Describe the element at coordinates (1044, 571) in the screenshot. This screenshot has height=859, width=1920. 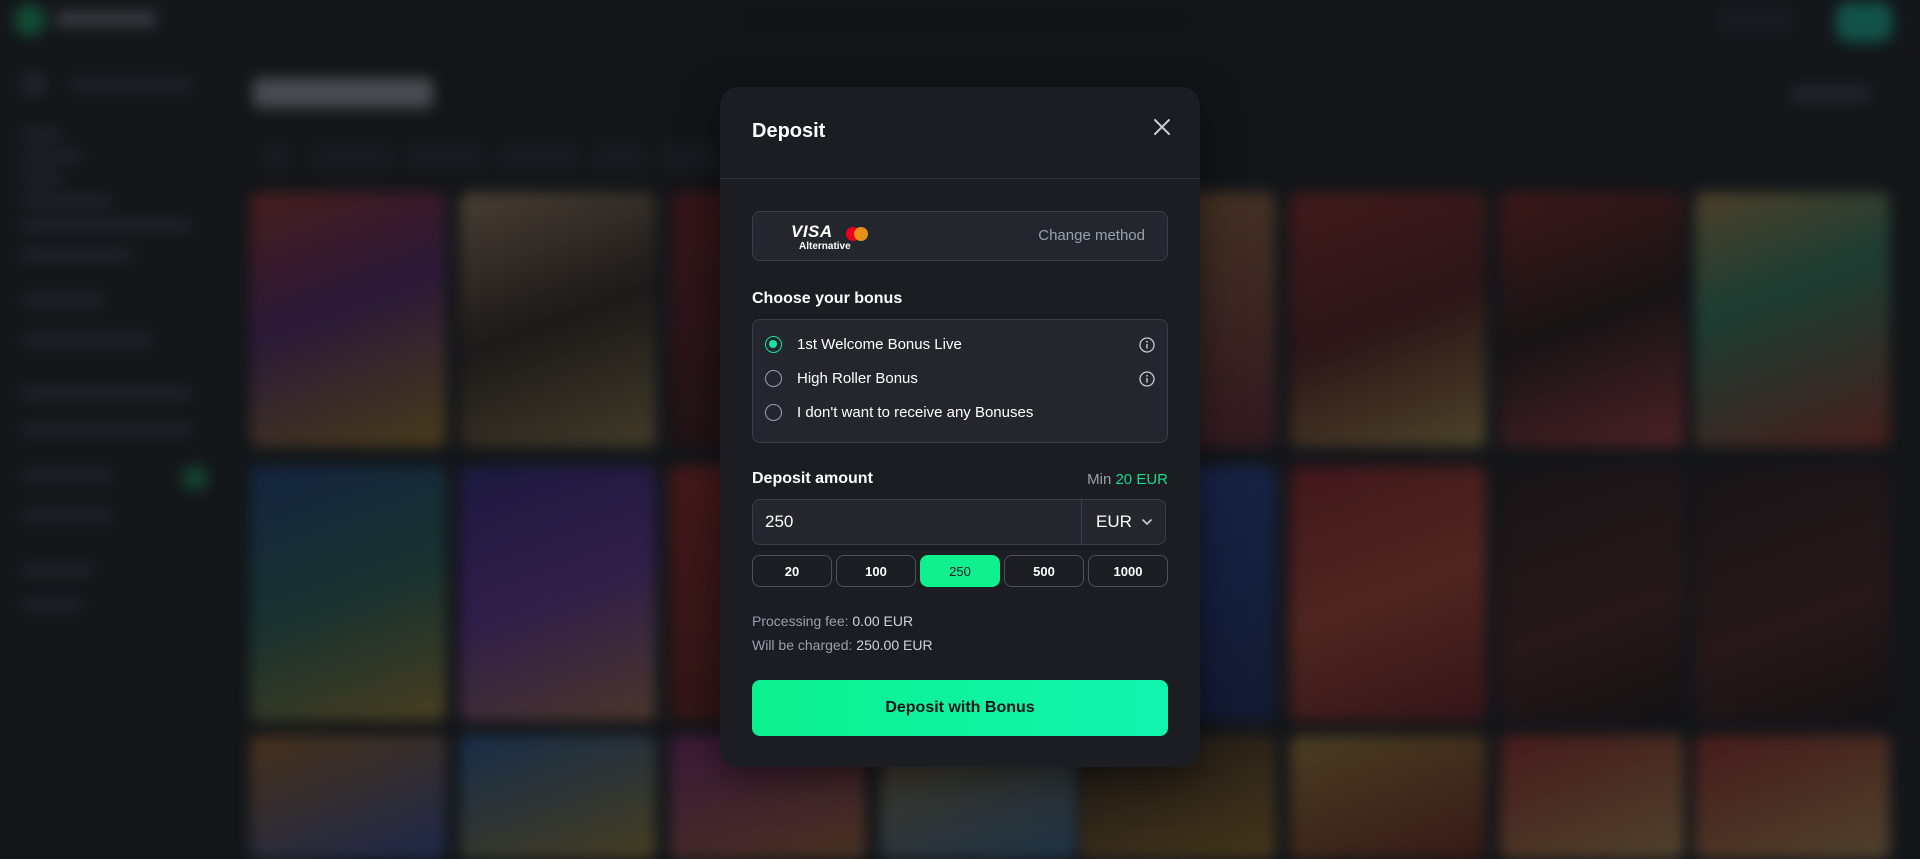
I see `quick-amount-button: 500` at that location.